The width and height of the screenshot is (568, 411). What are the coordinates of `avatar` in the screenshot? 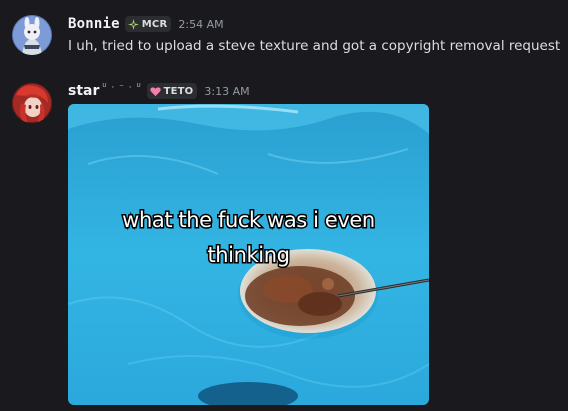 It's located at (32, 103).